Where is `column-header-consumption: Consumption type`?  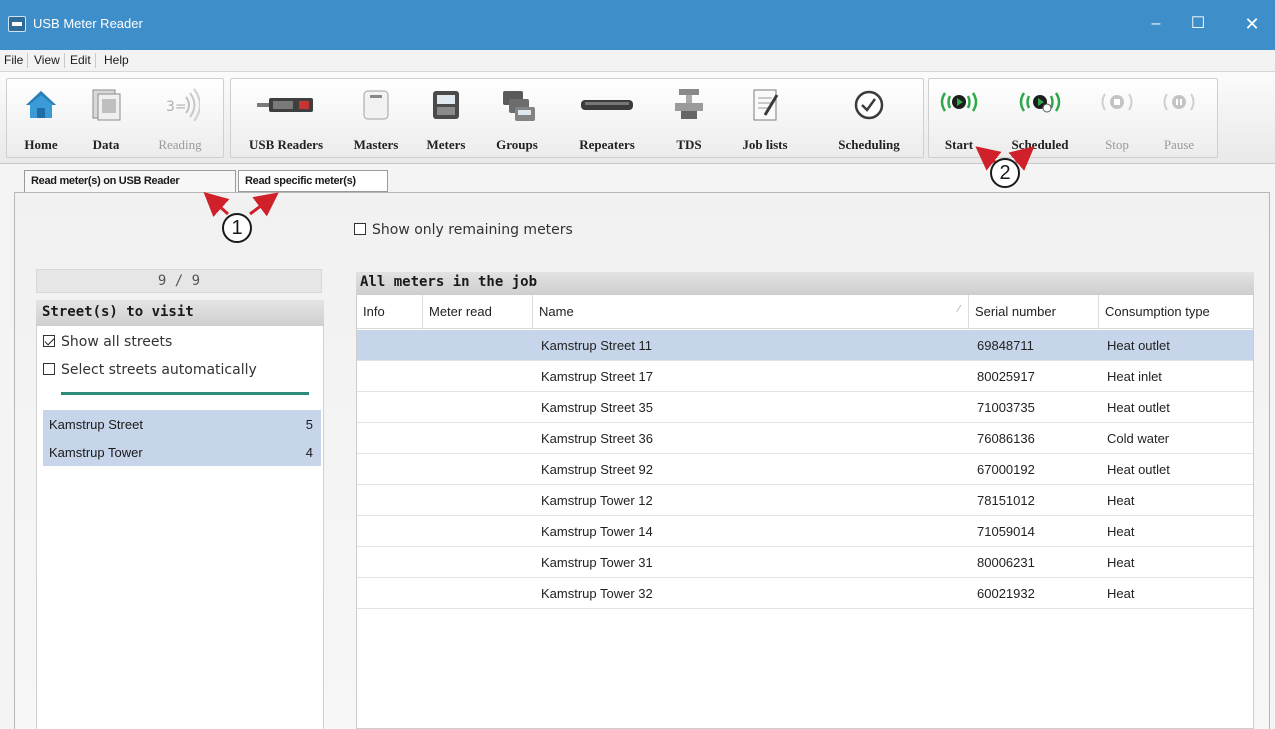 column-header-consumption: Consumption type is located at coordinates (1176, 312).